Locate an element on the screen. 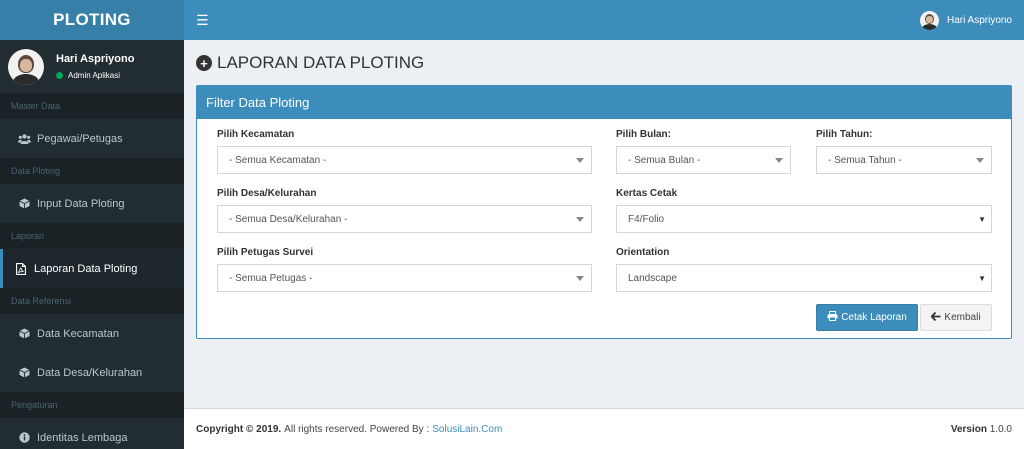 Image resolution: width=1024 pixels, height=449 pixels. orientation-select: Landscape ▼ is located at coordinates (804, 278).